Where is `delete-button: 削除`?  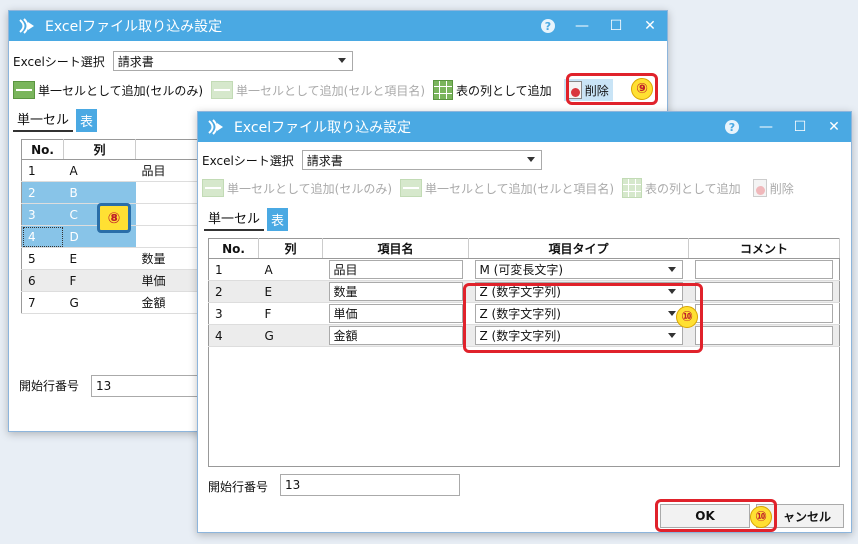 delete-button: 削除 is located at coordinates (773, 188).